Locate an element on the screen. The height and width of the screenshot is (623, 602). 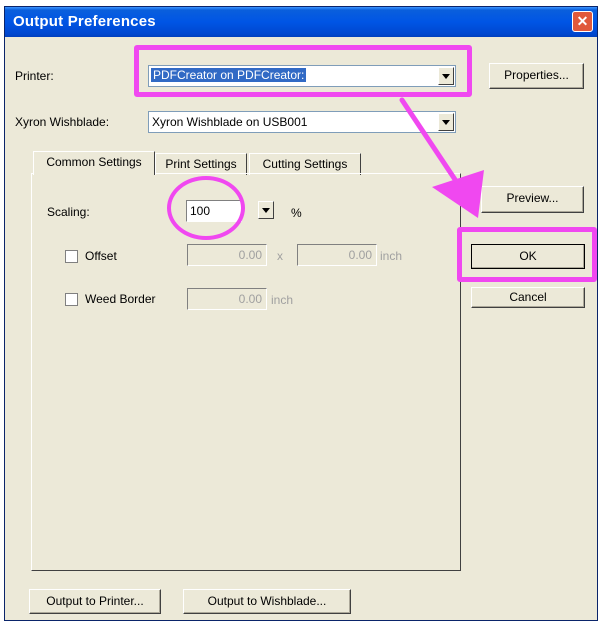
annotation-arrow is located at coordinates (441, 157).